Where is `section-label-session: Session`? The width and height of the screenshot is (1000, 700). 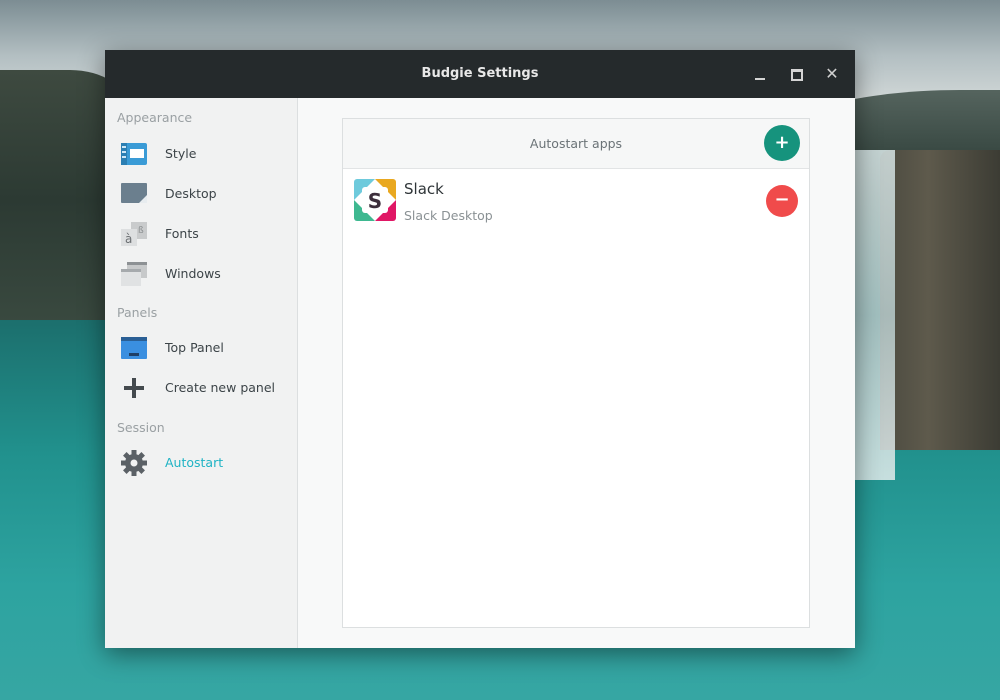 section-label-session: Session is located at coordinates (141, 427).